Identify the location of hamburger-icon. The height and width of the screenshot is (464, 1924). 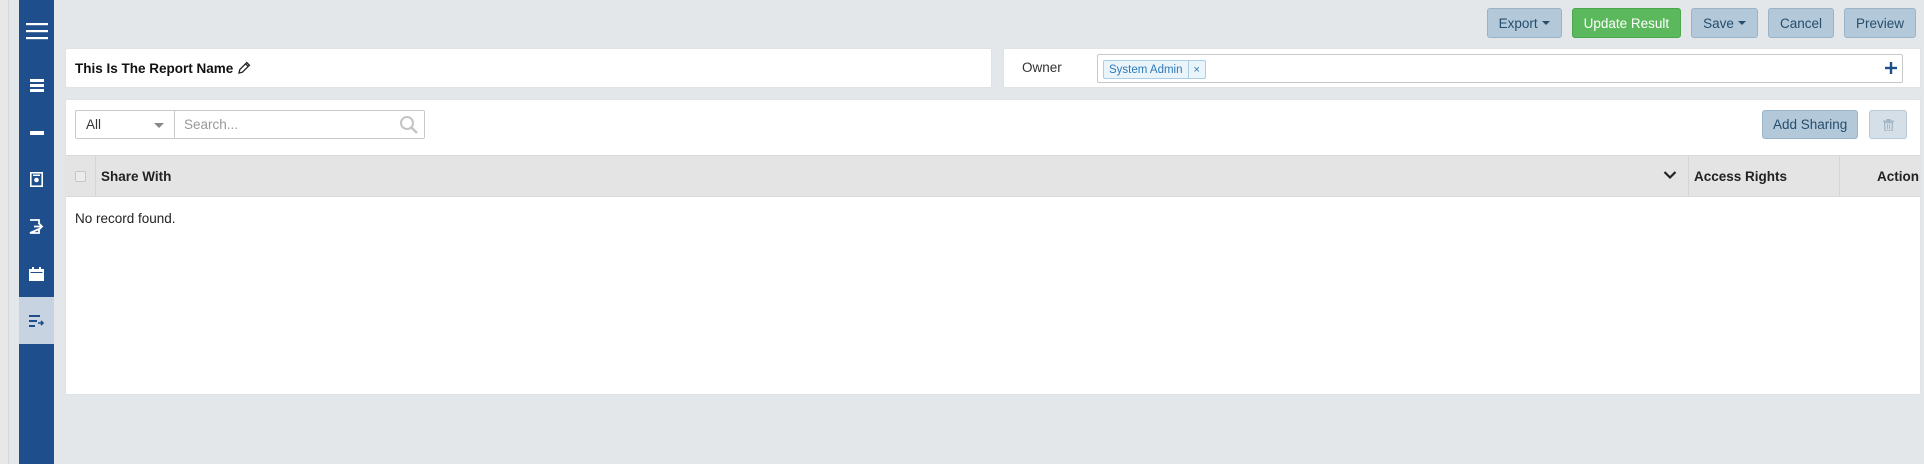
(36, 31).